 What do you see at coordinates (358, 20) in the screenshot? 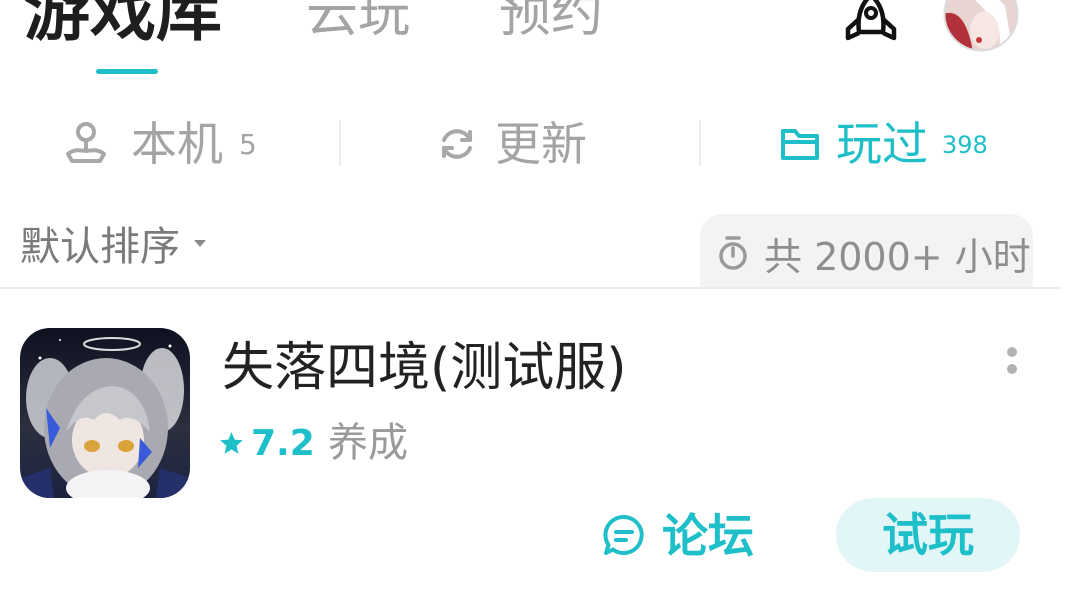
I see `tab-cloud-play: 云玩` at bounding box center [358, 20].